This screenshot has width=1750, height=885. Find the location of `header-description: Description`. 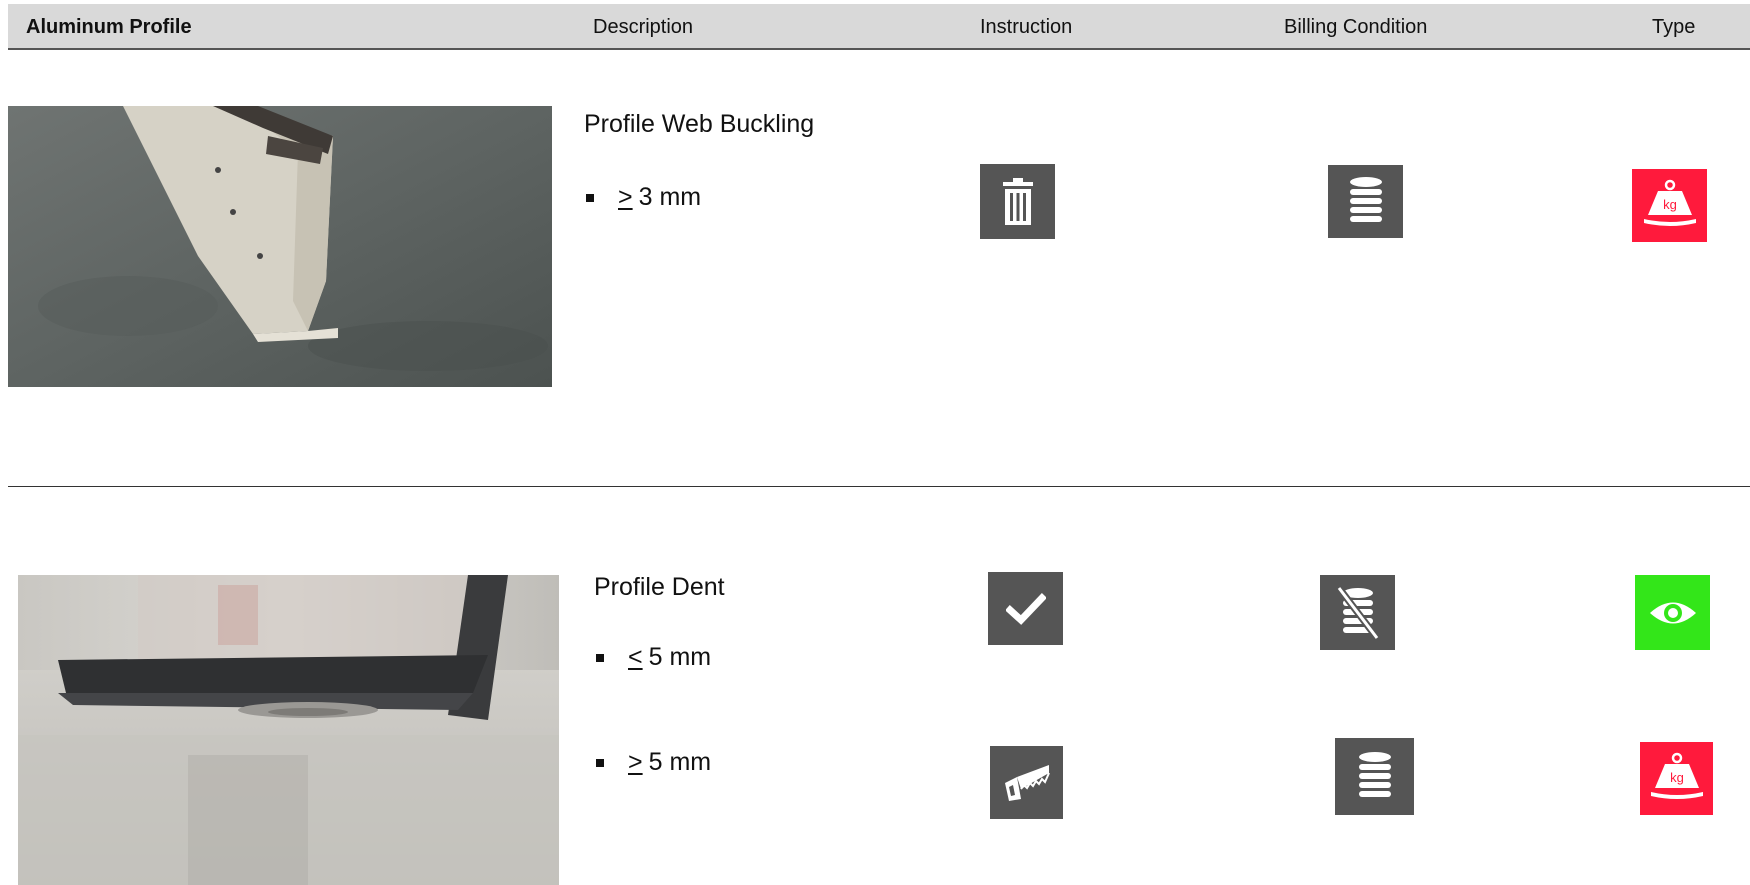

header-description: Description is located at coordinates (643, 27).